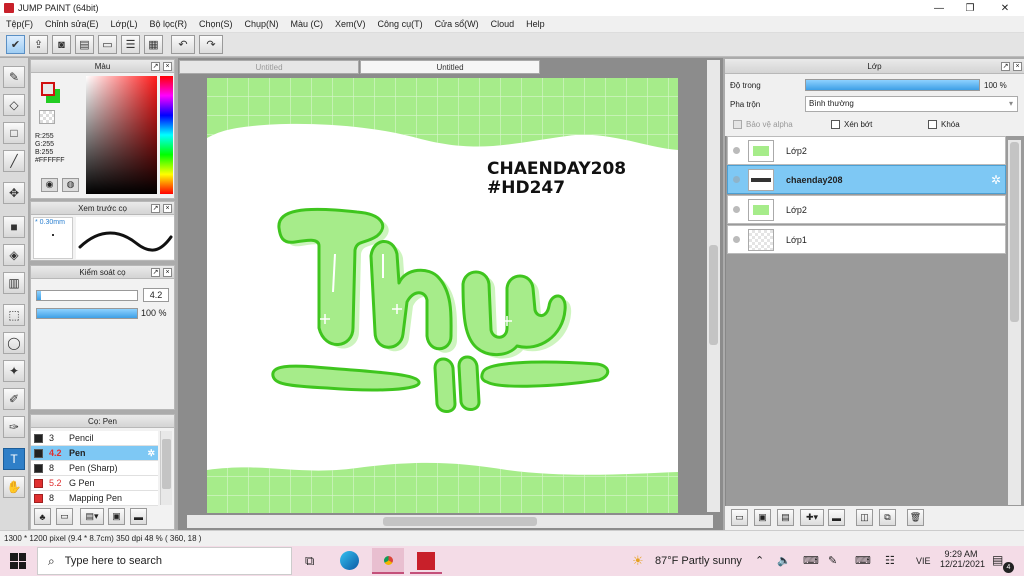 This screenshot has height=576, width=1024. Describe the element at coordinates (970, 8) in the screenshot. I see `maximize-button: ❐` at that location.